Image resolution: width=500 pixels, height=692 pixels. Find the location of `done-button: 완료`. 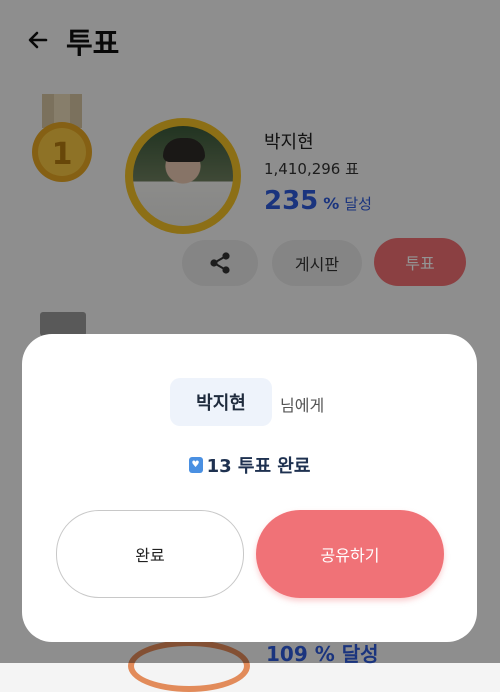

done-button: 완료 is located at coordinates (150, 554).